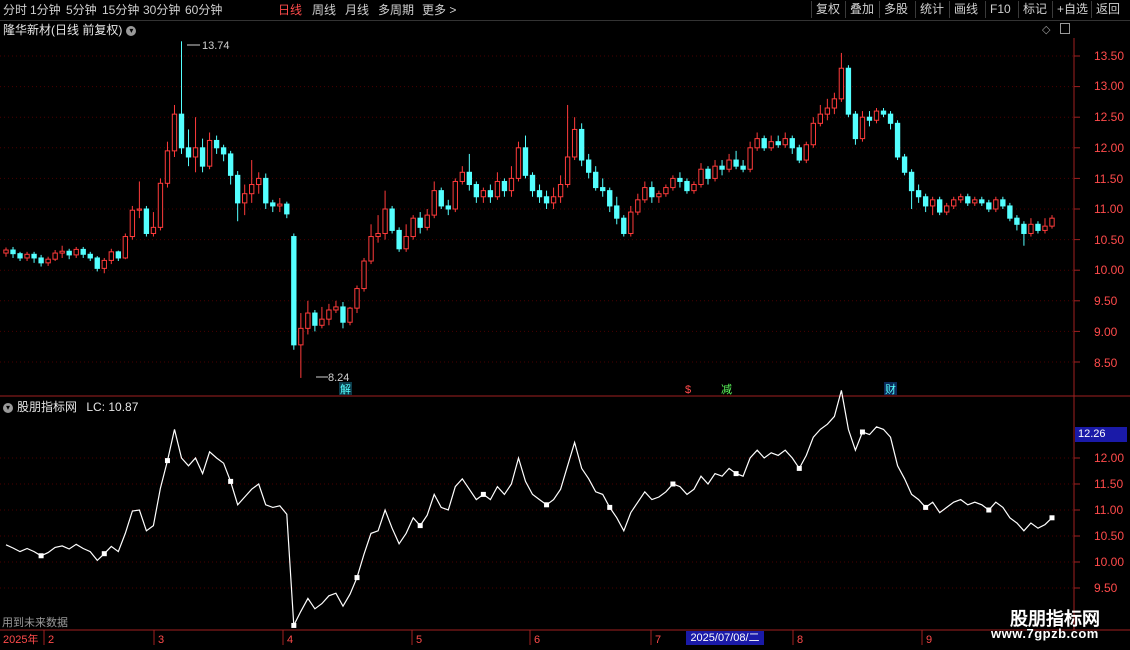  I want to click on price-tick: 9.00, so click(1106, 332).